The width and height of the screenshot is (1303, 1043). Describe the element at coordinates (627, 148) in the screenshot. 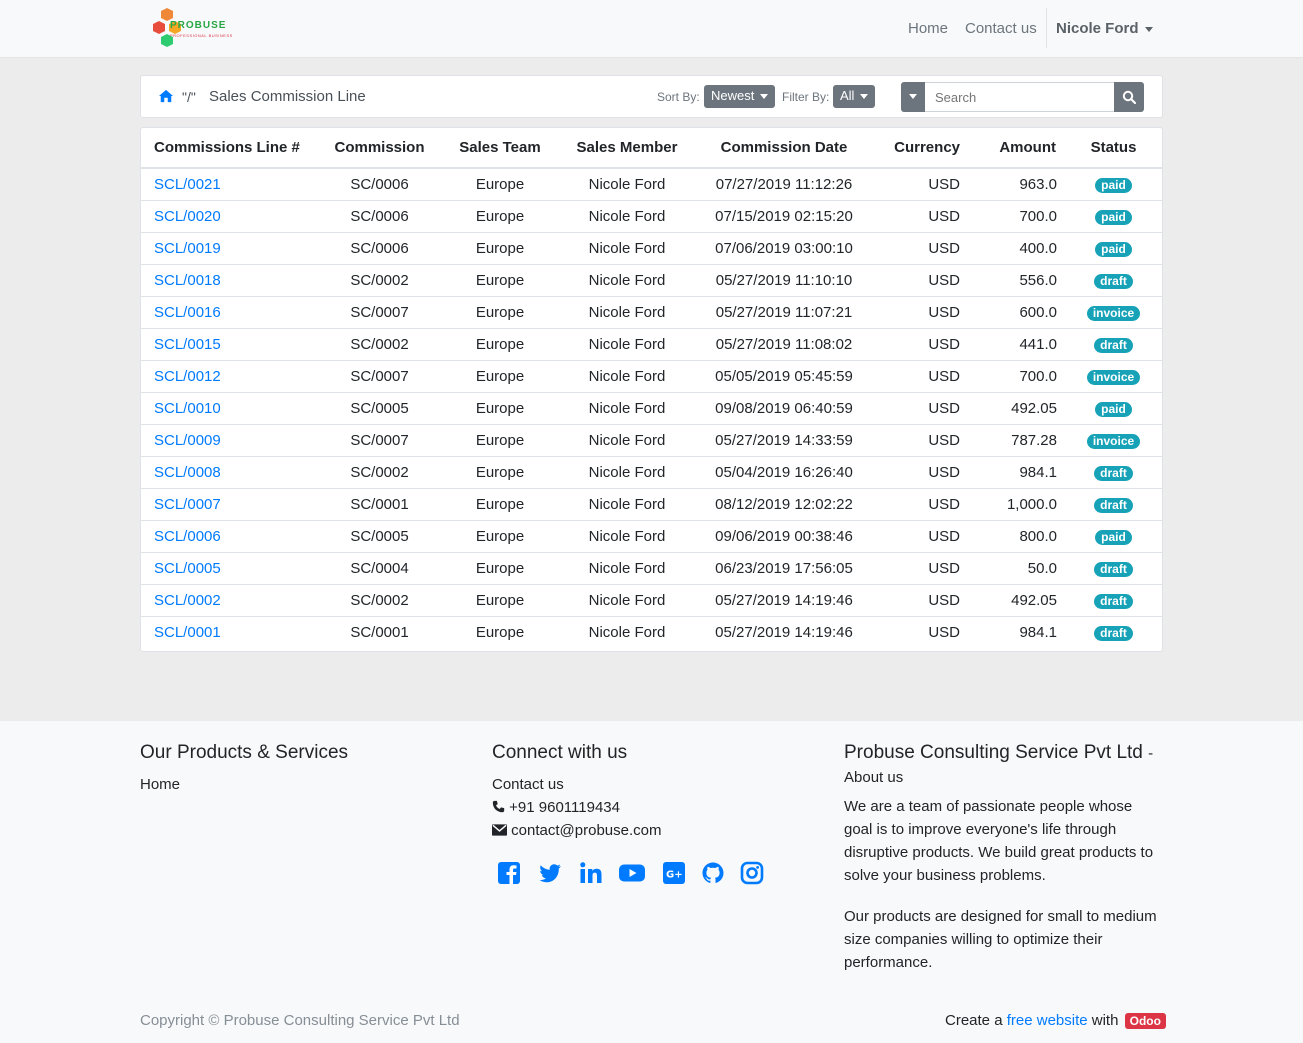

I see `col-header-member: Sales Member` at that location.